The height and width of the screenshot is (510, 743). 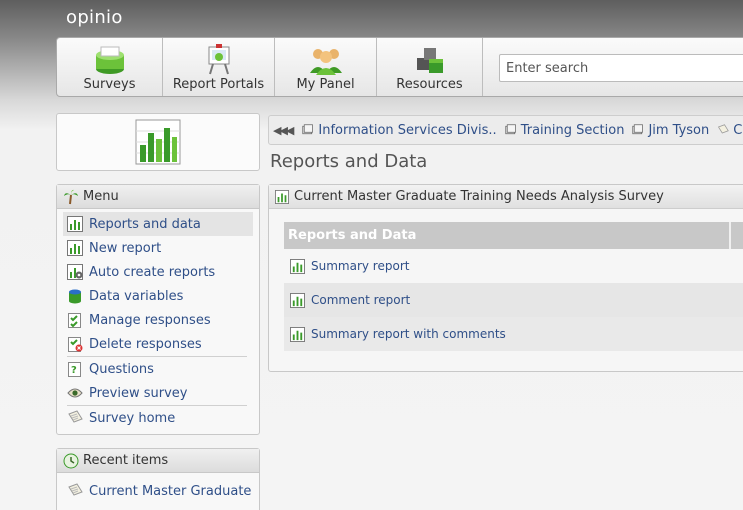 I want to click on report-link: Summary report with comments, so click(x=408, y=334).